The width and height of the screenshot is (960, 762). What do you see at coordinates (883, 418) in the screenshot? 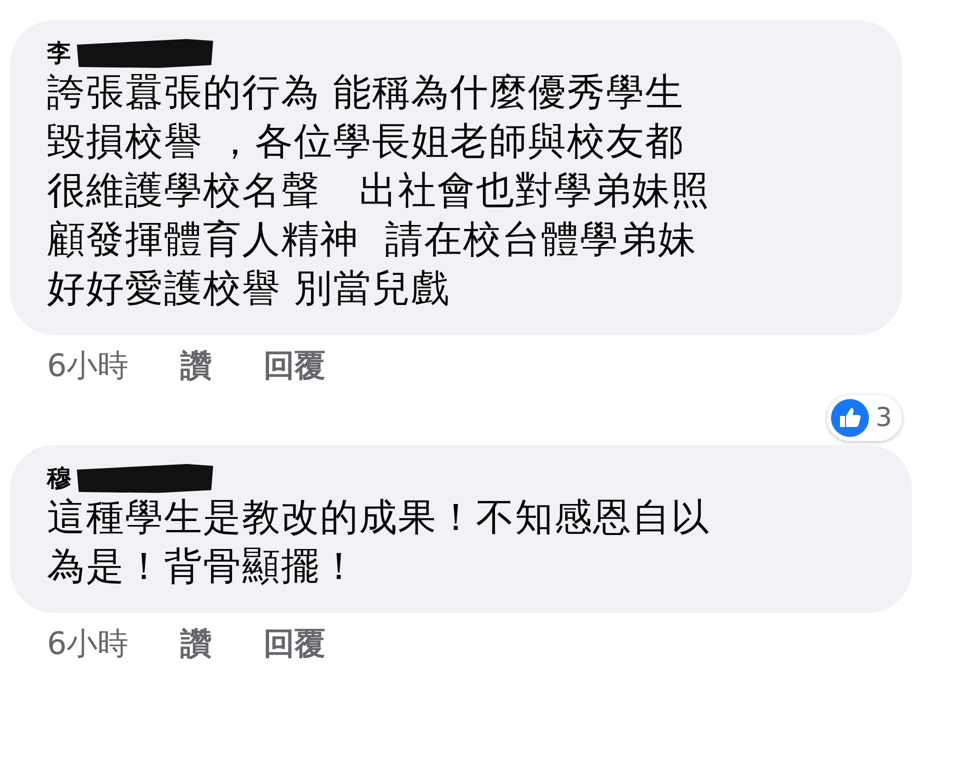
I see `reaction-count: 3` at bounding box center [883, 418].